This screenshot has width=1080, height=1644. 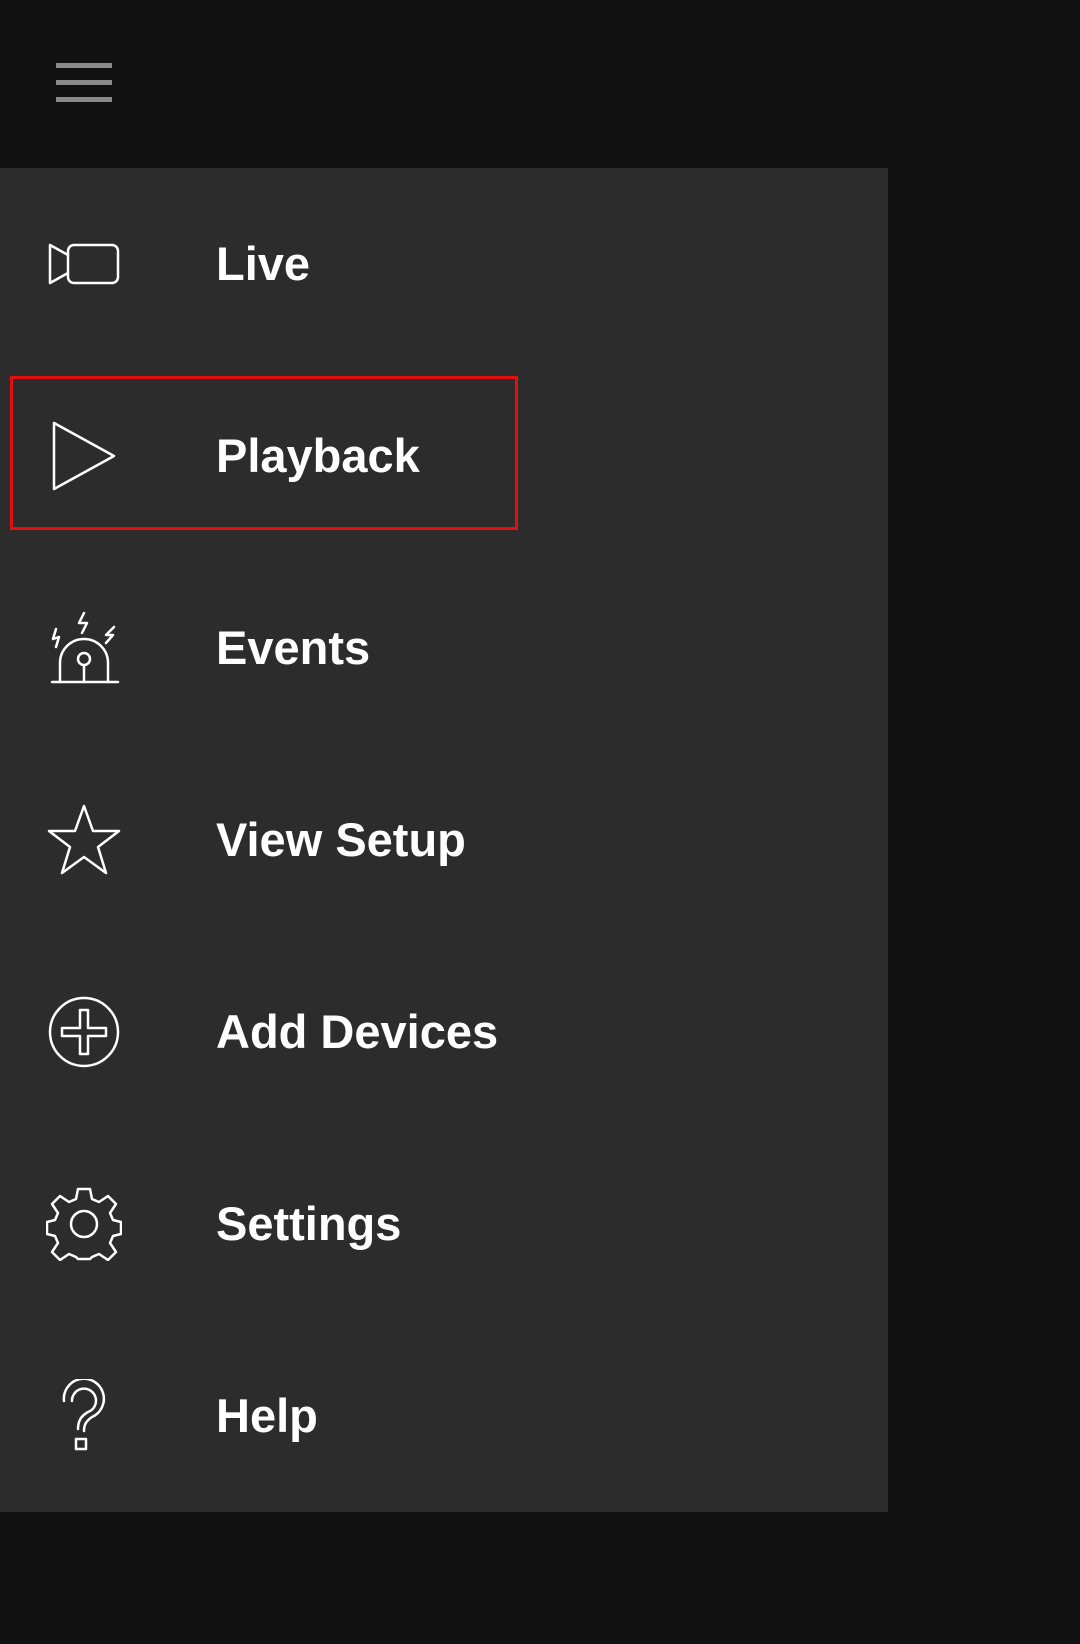 I want to click on hamburger-menu-icon, so click(x=84, y=83).